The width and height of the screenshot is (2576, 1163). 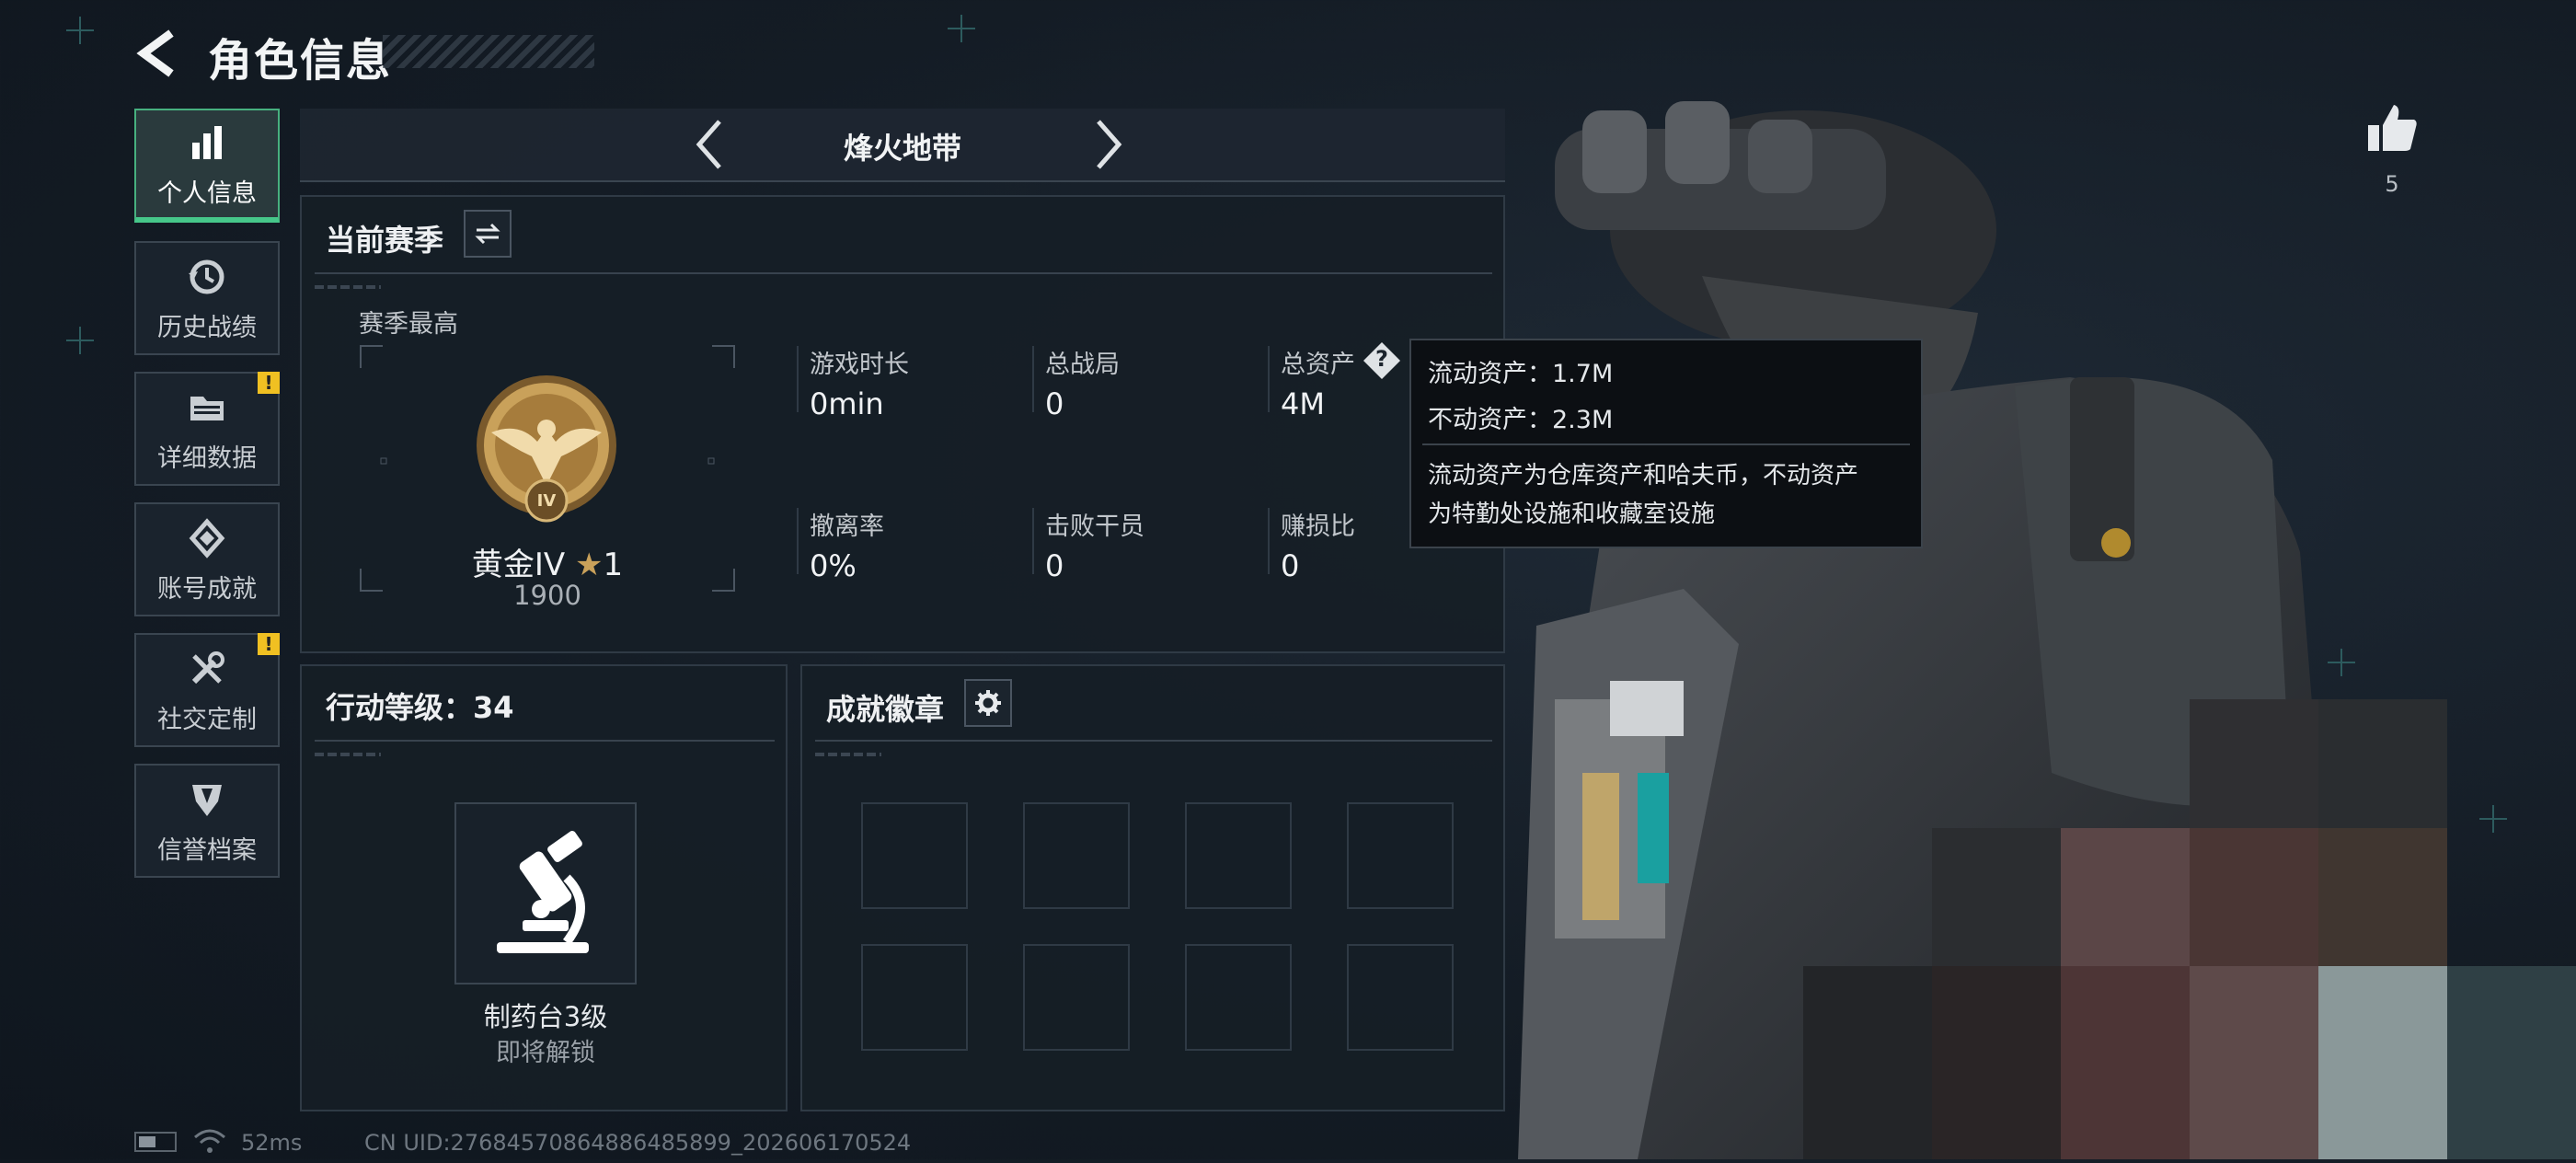 What do you see at coordinates (155, 53) in the screenshot?
I see `back-arrow-icon` at bounding box center [155, 53].